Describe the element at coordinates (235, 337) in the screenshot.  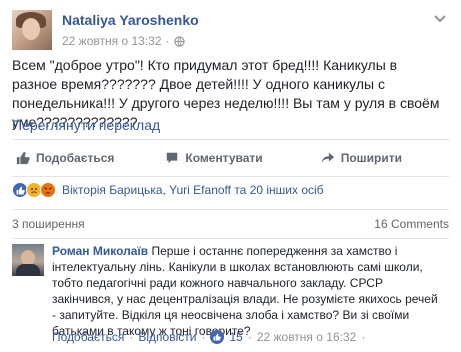
I see `comment-likes-count: 15` at that location.